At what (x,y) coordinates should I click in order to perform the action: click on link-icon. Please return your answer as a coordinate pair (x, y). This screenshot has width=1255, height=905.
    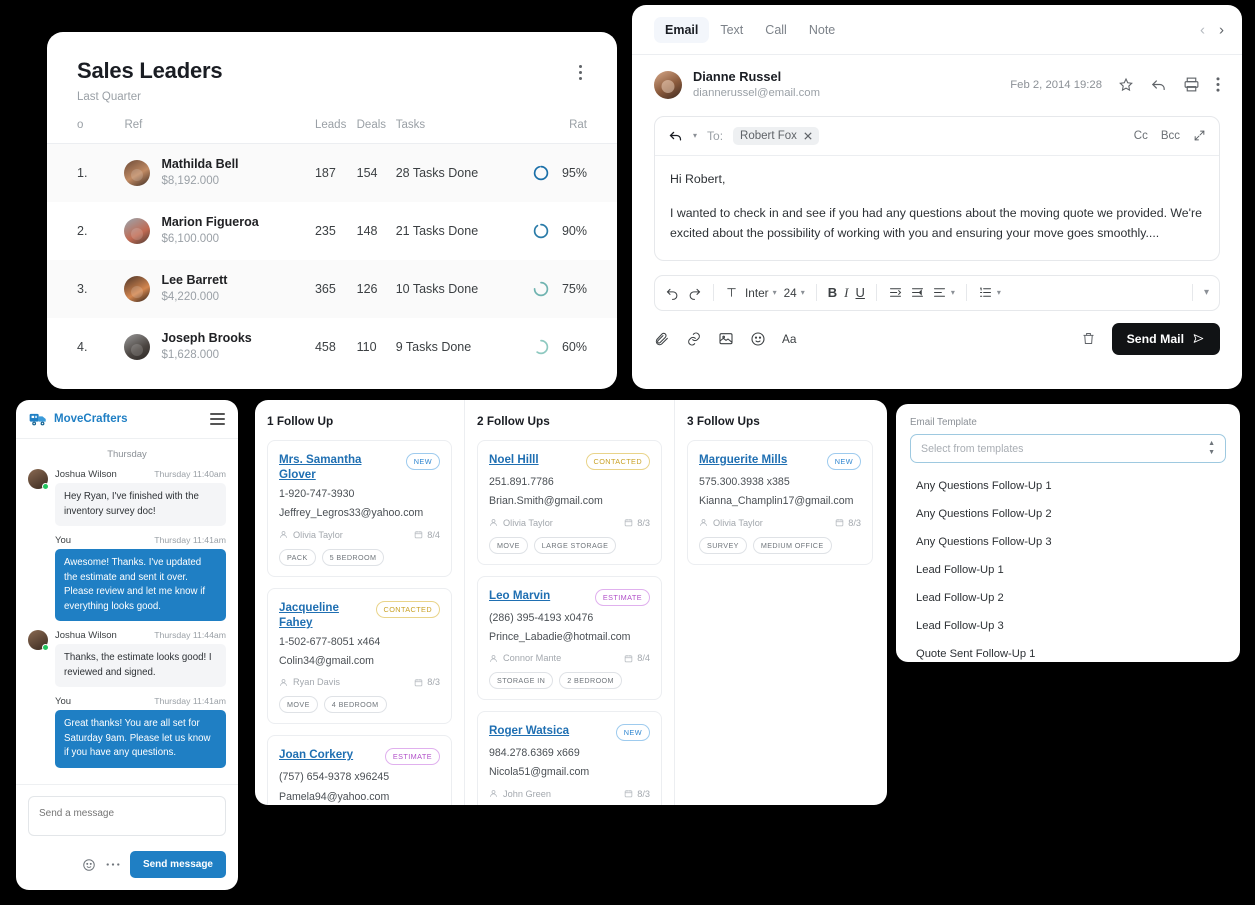
    Looking at the image, I should click on (694, 339).